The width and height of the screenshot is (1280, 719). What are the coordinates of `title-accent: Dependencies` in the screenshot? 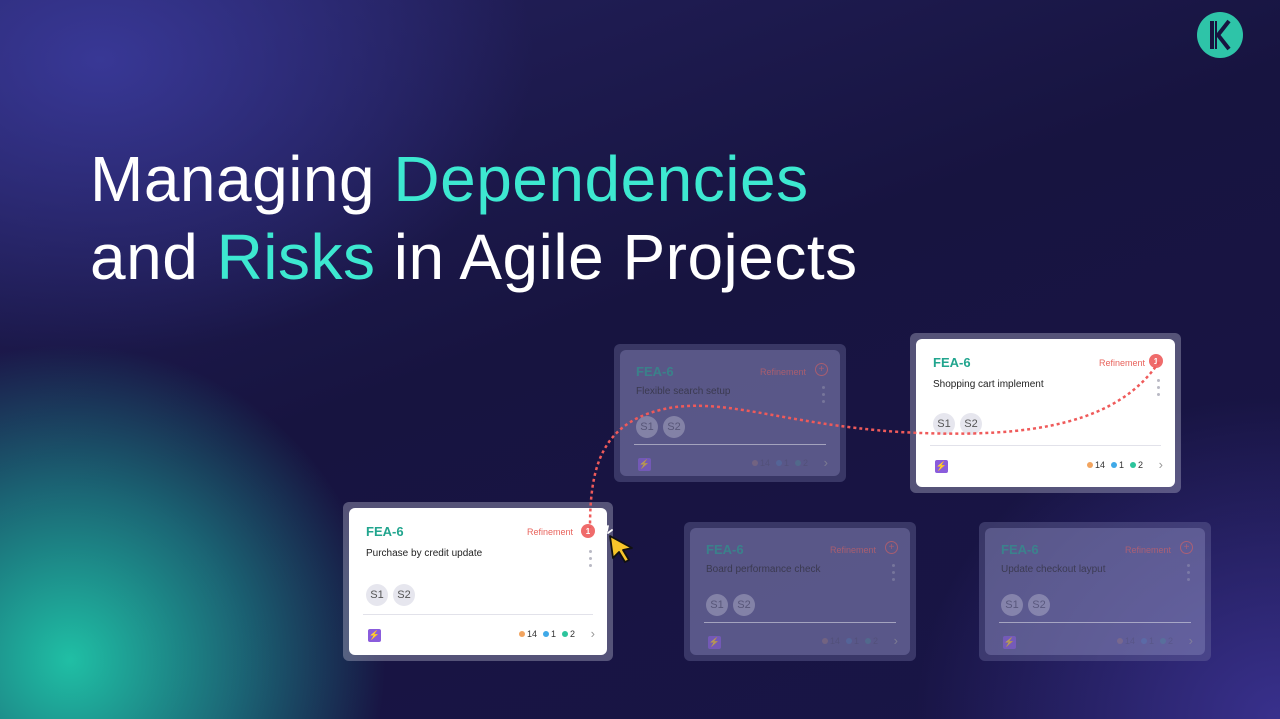 It's located at (601, 179).